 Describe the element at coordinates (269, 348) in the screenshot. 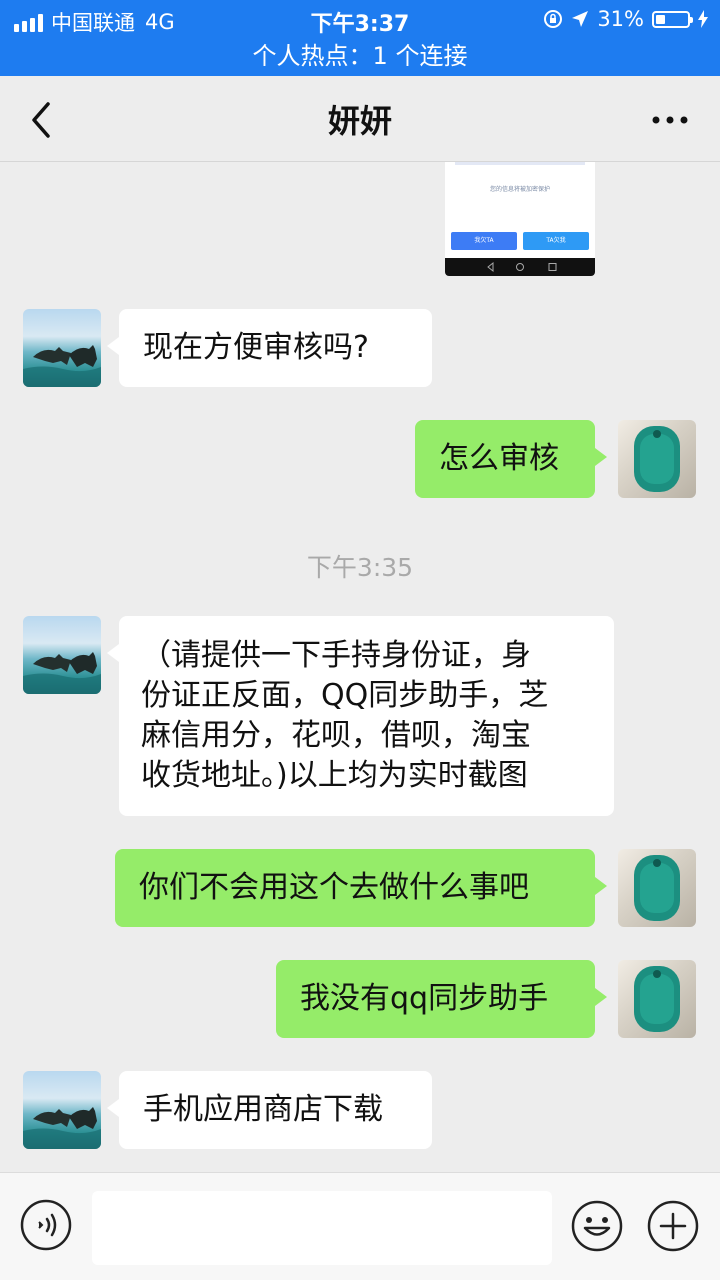

I see `message-bubble: 现在方便审核吗?` at that location.